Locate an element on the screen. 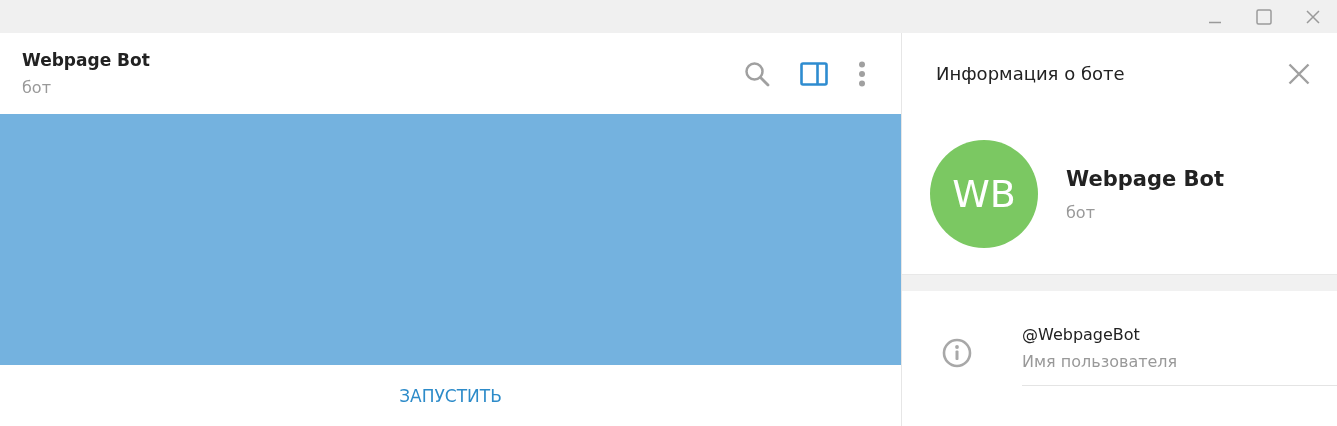 The image size is (1337, 426). avatar: WB is located at coordinates (984, 194).